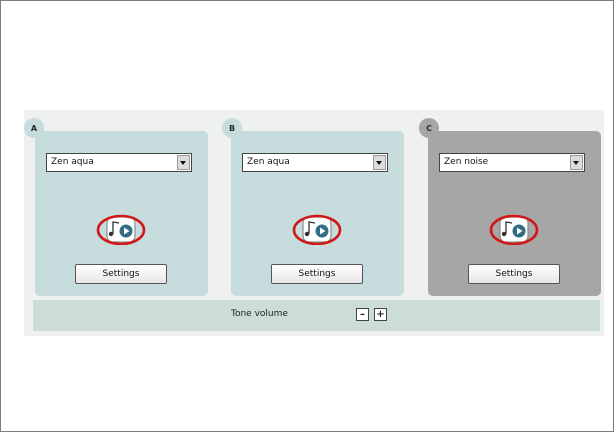  What do you see at coordinates (121, 274) in the screenshot?
I see `settings-button-a: Settings` at bounding box center [121, 274].